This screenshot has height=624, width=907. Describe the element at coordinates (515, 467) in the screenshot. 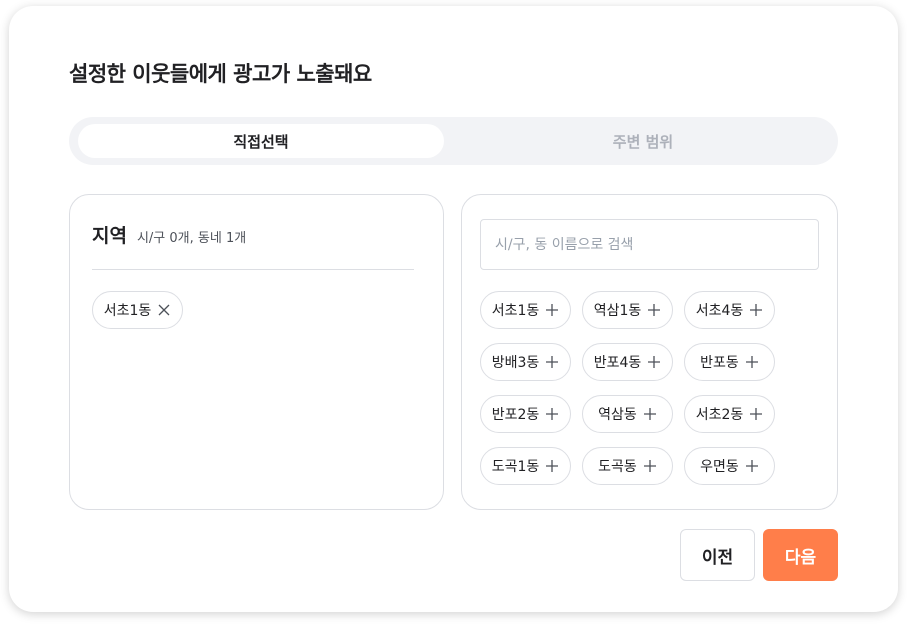

I see `chip-label: 도곡1동` at that location.